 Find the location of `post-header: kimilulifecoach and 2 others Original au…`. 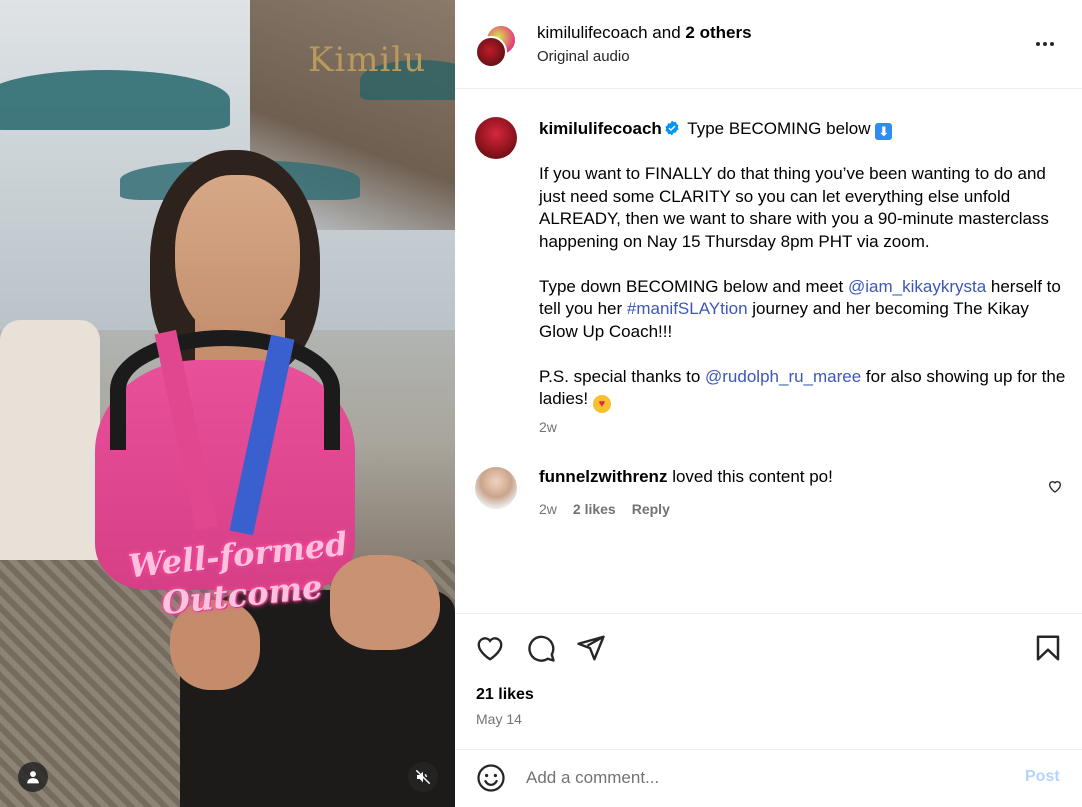

post-header: kimilulifecoach and 2 others Original au… is located at coordinates (768, 44).